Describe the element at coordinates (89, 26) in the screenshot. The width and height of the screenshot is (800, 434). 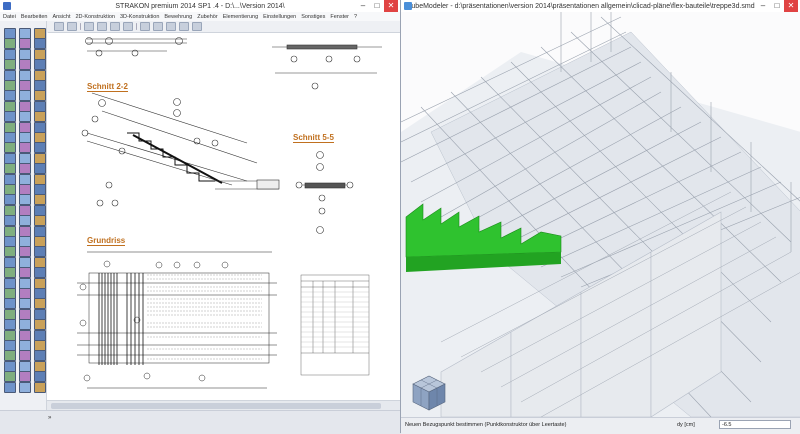
I see `arrow-left-icon` at that location.